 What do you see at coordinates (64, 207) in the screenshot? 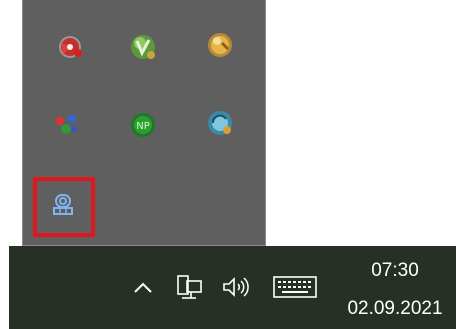
I see `highlight-box` at bounding box center [64, 207].